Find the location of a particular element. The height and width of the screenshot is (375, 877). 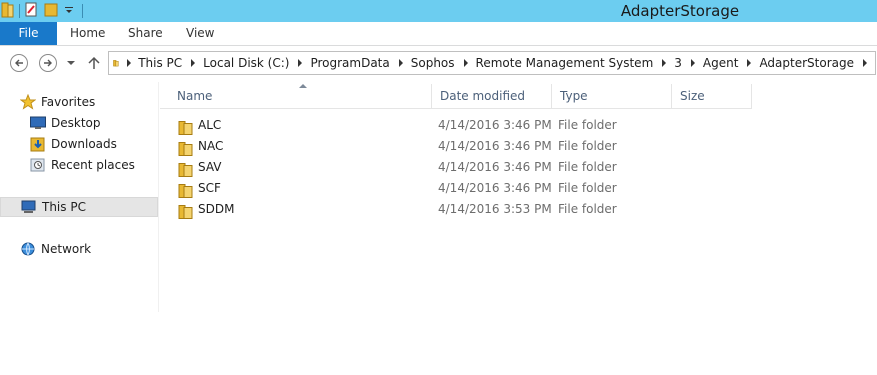

breadcrumb-adapterstorage: AdapterStorage is located at coordinates (806, 63).